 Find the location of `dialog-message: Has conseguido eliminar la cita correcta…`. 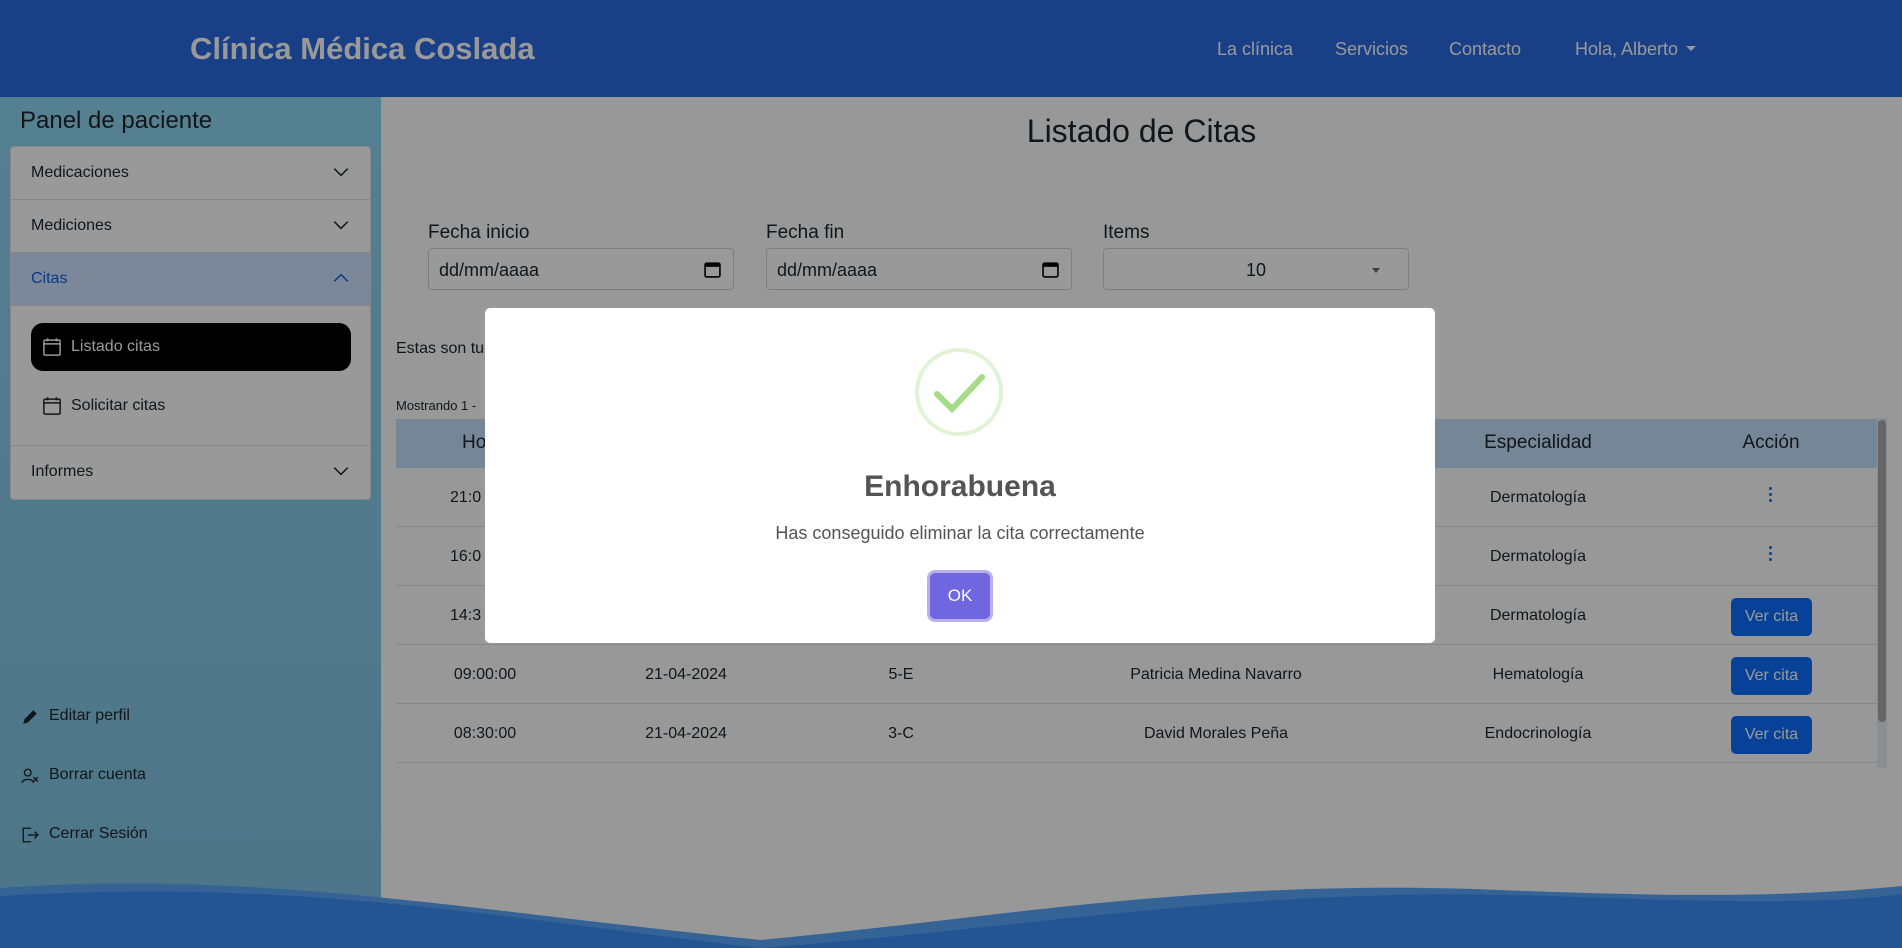

dialog-message: Has conseguido eliminar la cita correcta… is located at coordinates (960, 533).